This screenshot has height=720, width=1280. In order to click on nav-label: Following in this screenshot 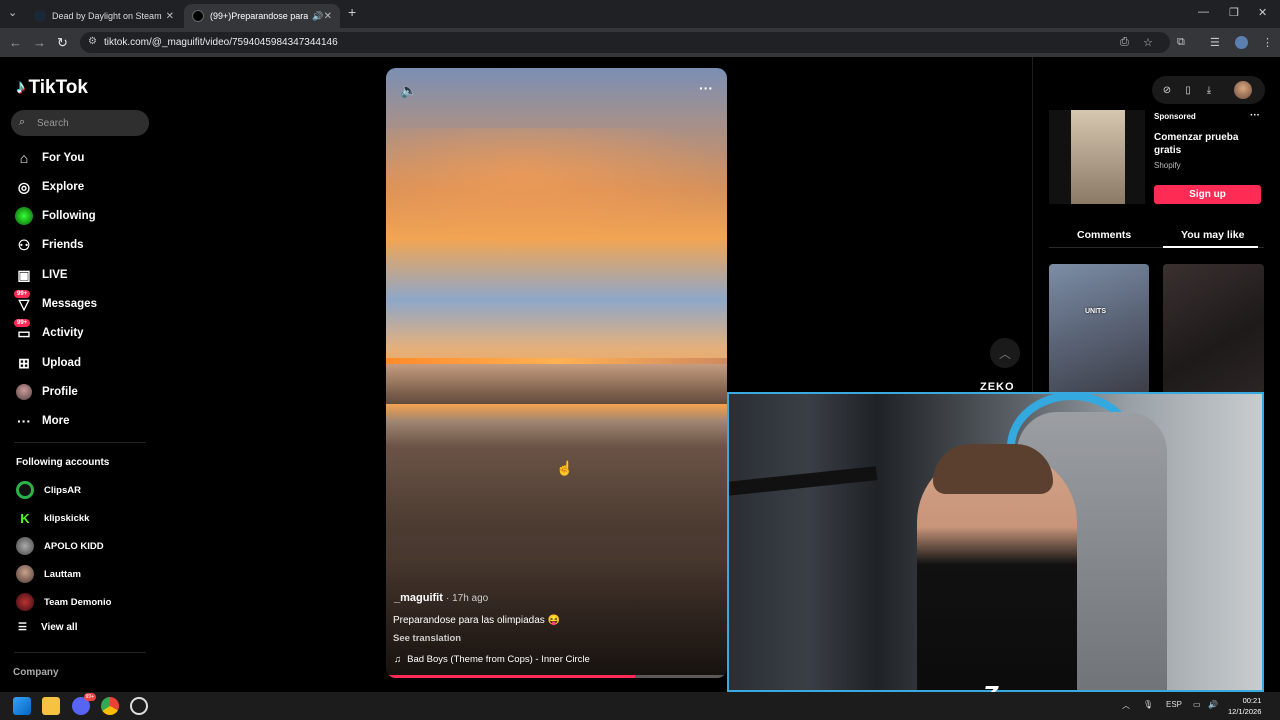, I will do `click(69, 216)`.